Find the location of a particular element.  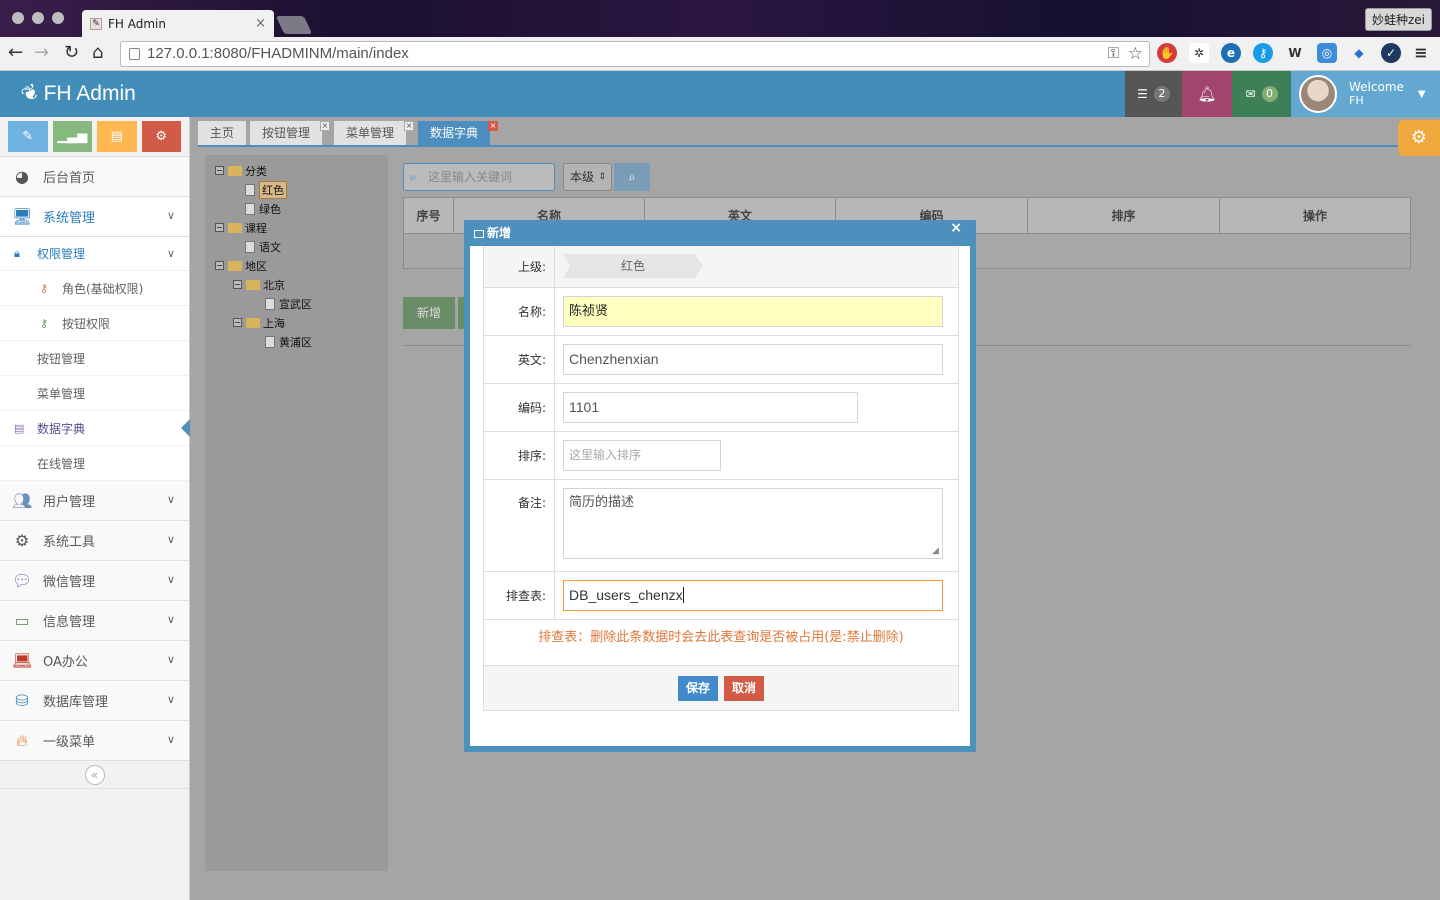

level-select: 本级 ⇕ is located at coordinates (587, 177).